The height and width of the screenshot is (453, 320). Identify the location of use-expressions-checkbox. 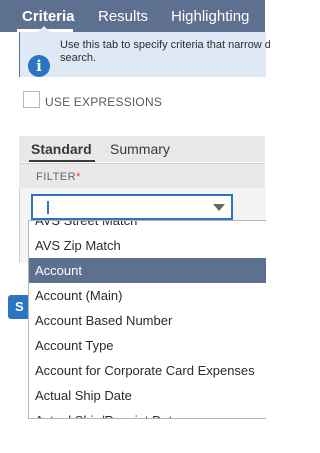
(31, 99).